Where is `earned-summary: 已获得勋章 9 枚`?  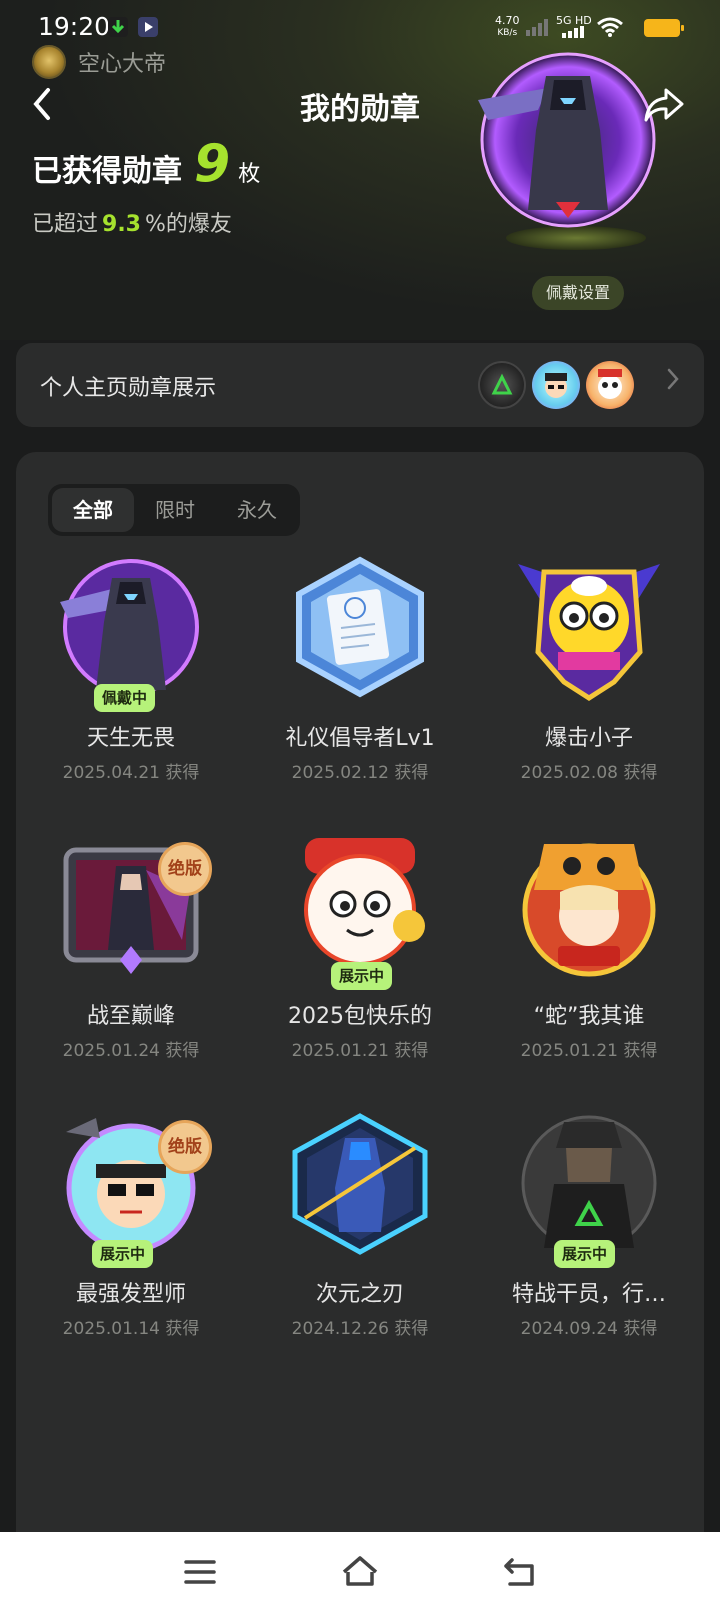
earned-summary: 已获得勋章 9 枚 is located at coordinates (146, 164).